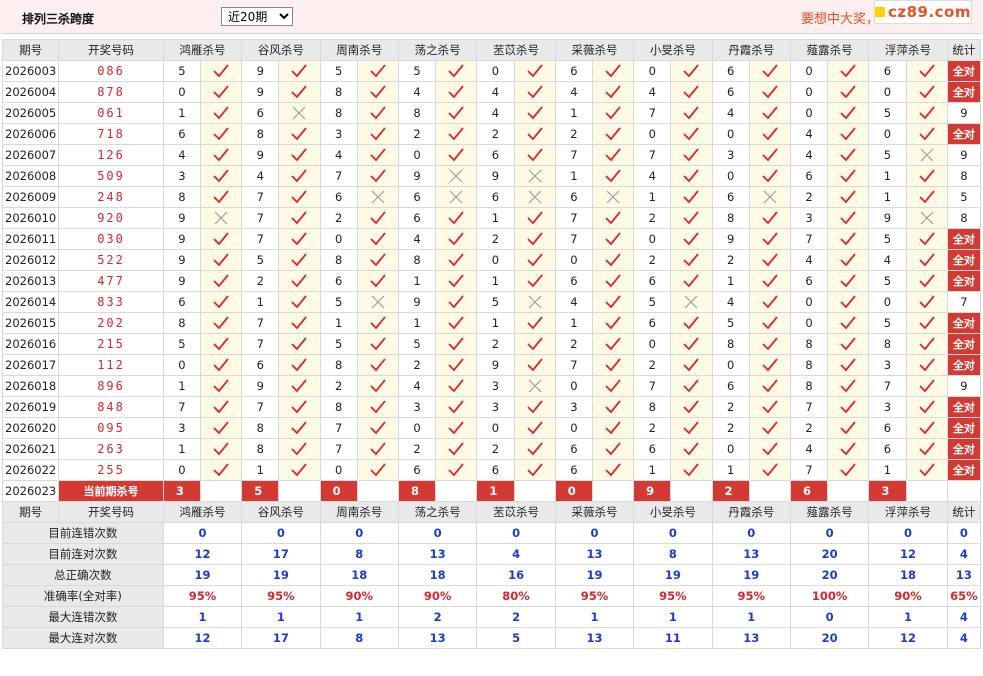 This screenshot has height=676, width=983. Describe the element at coordinates (534, 491) in the screenshot. I see `current-kill-spacer` at that location.